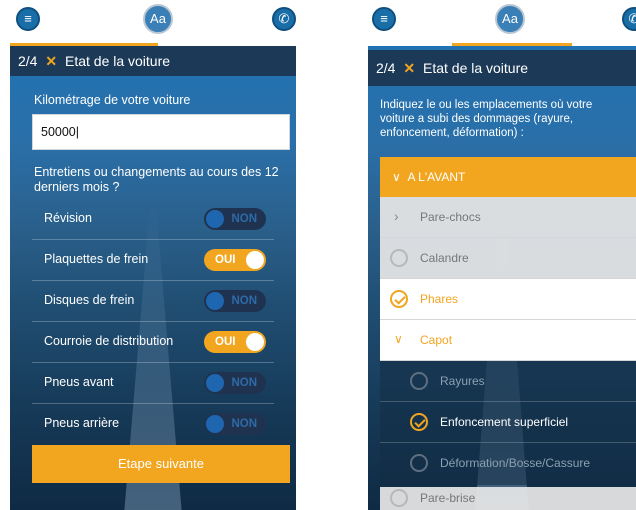 This screenshot has width=636, height=510. What do you see at coordinates (153, 383) in the screenshot?
I see `maintenance-row: Pneus avant NON` at bounding box center [153, 383].